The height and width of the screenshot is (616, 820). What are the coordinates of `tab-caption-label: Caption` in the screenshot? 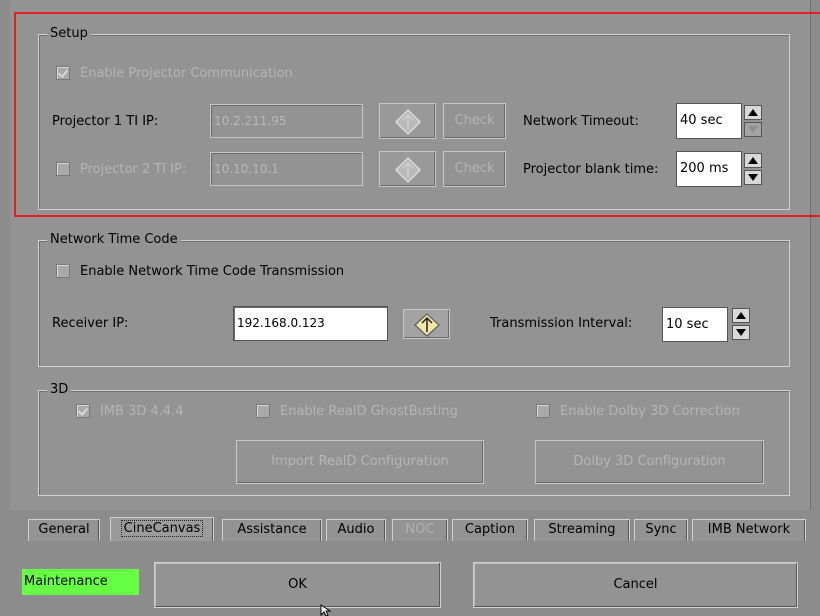 It's located at (490, 529).